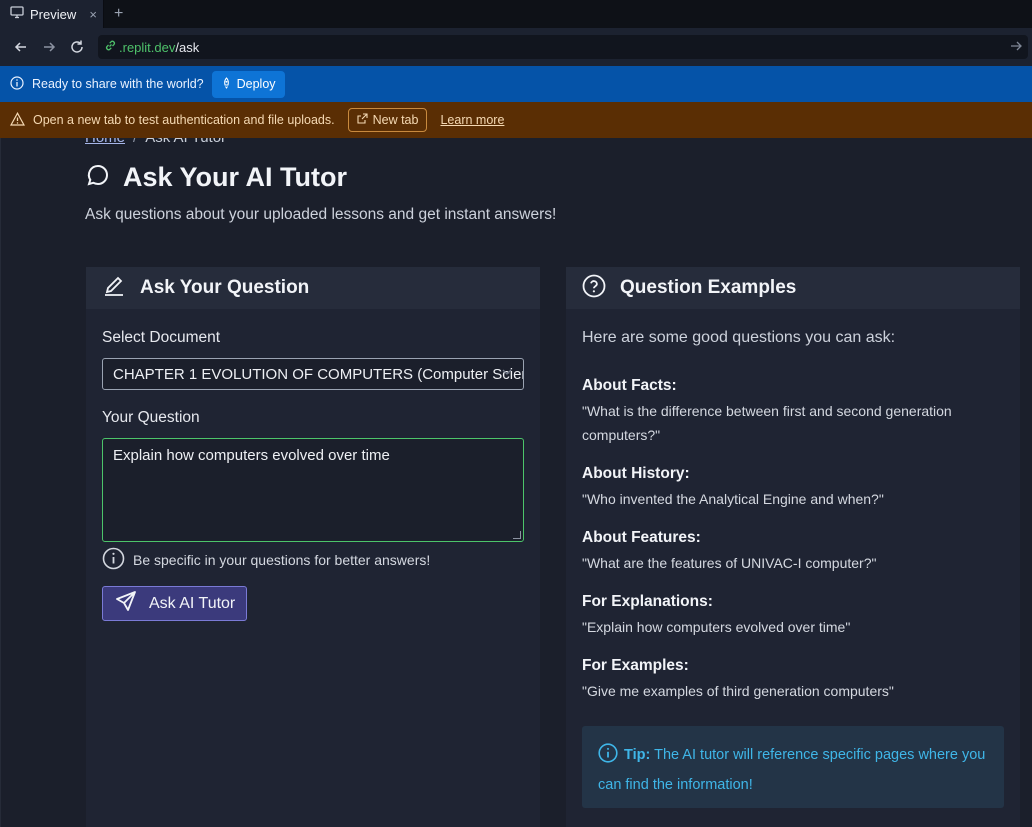 The image size is (1032, 827). Describe the element at coordinates (641, 537) in the screenshot. I see `example-title: About Features:` at that location.